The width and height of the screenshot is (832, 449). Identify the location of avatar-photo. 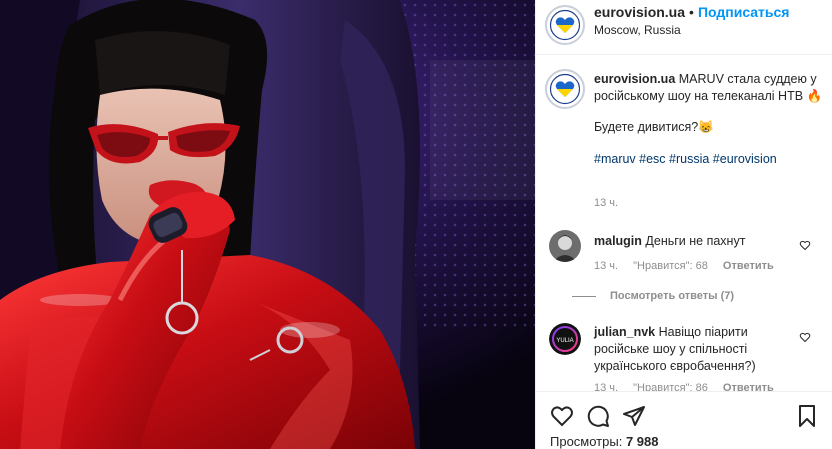
(565, 246).